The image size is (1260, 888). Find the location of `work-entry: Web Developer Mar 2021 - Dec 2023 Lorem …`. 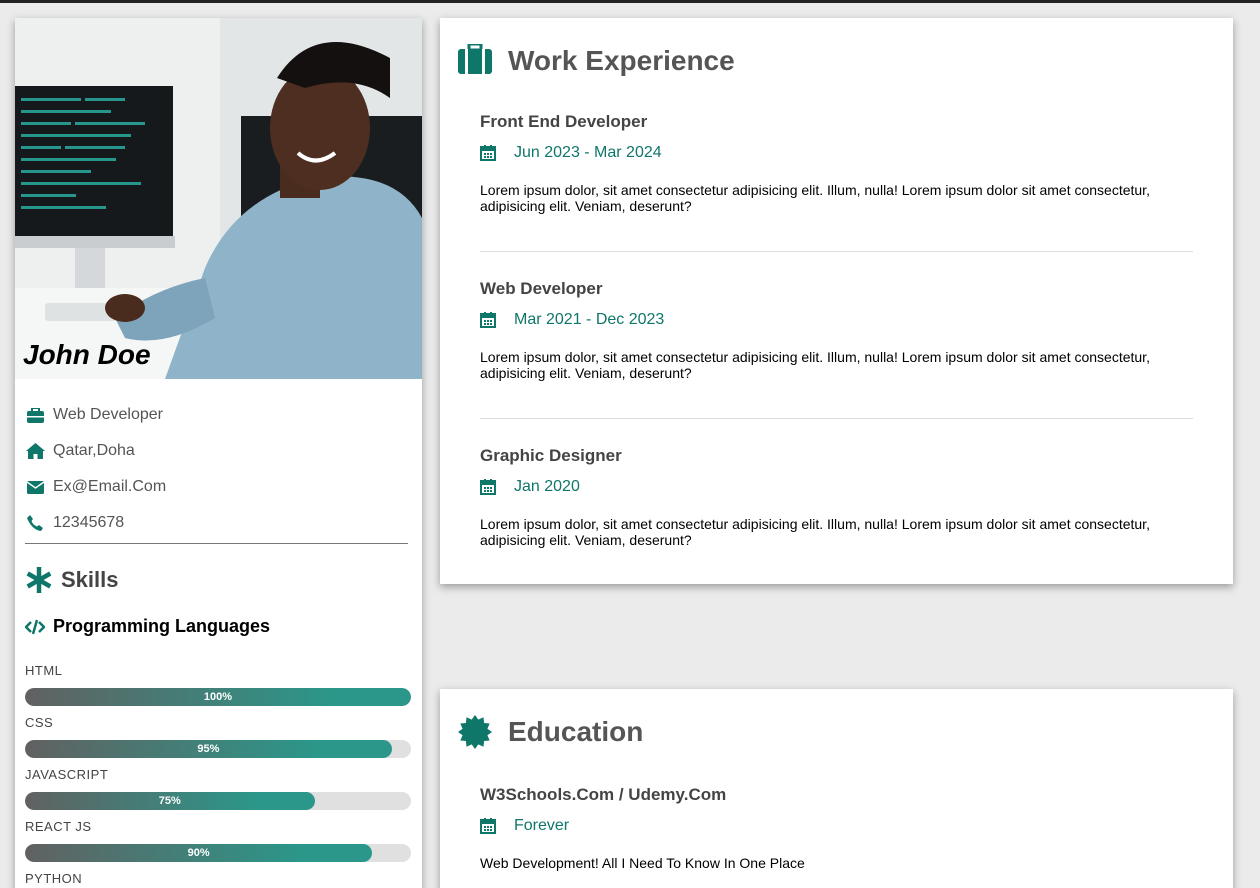

work-entry: Web Developer Mar 2021 - Dec 2023 Lorem … is located at coordinates (836, 330).